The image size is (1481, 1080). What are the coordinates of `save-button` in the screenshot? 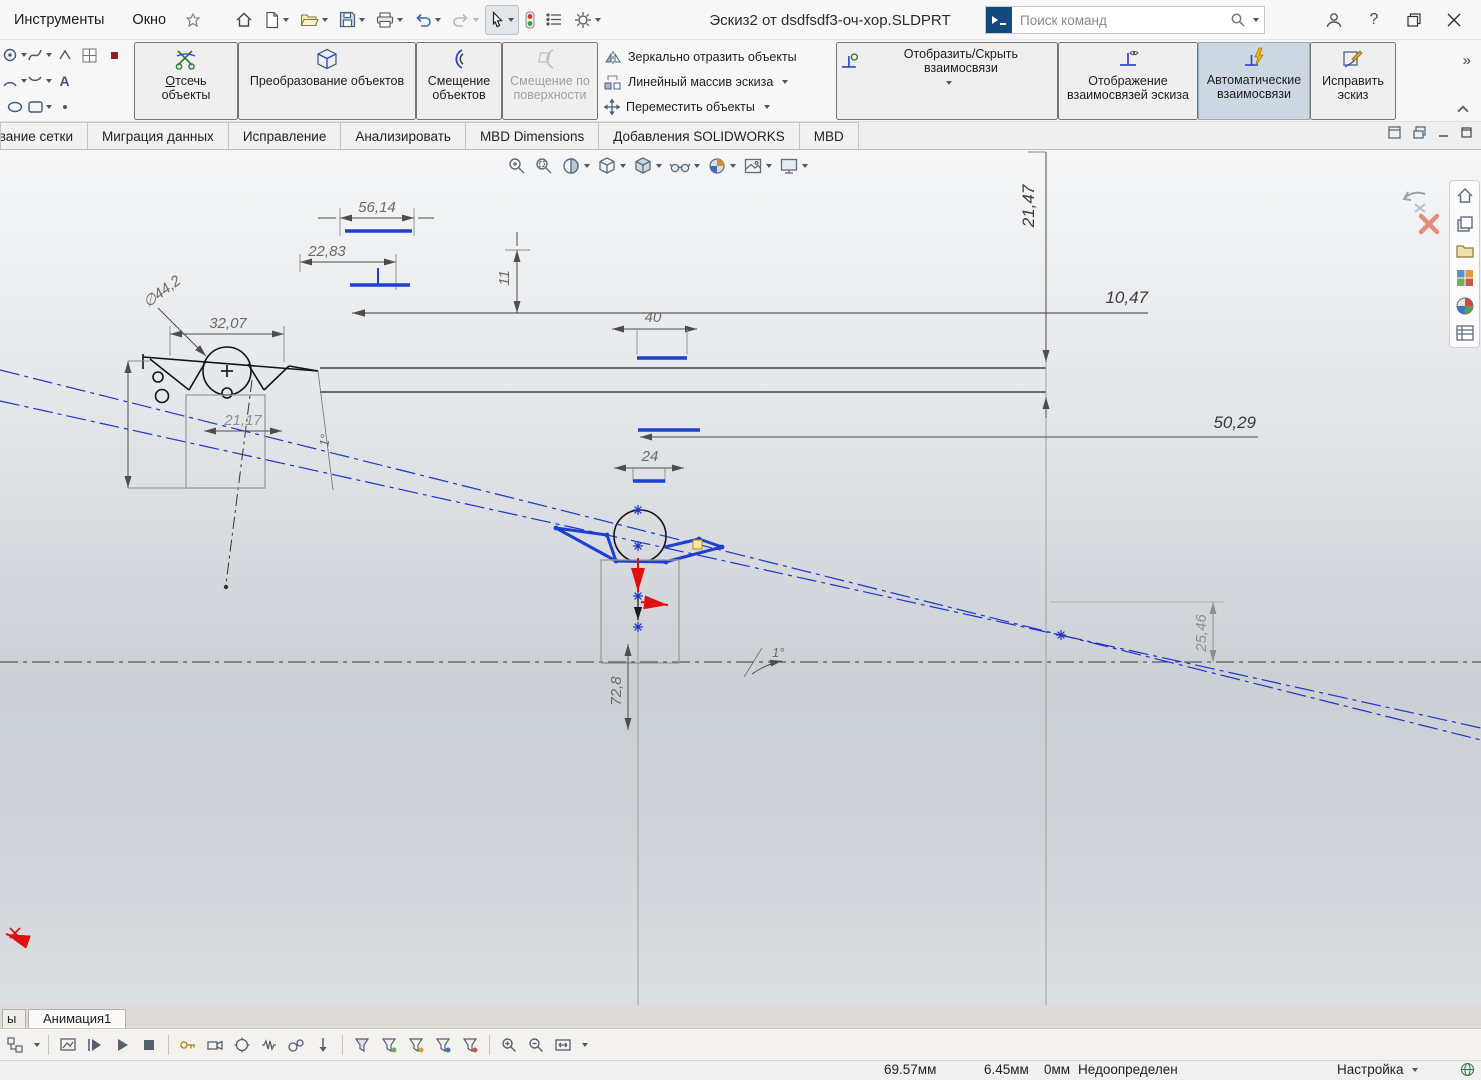 It's located at (352, 20).